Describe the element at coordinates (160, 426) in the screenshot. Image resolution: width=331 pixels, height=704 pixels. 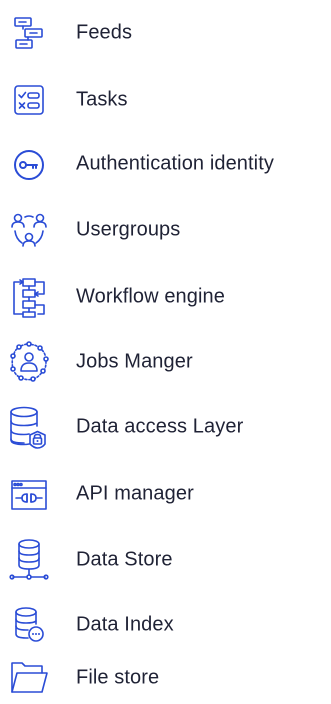
I see `menu-item-label: Data access Layer` at that location.